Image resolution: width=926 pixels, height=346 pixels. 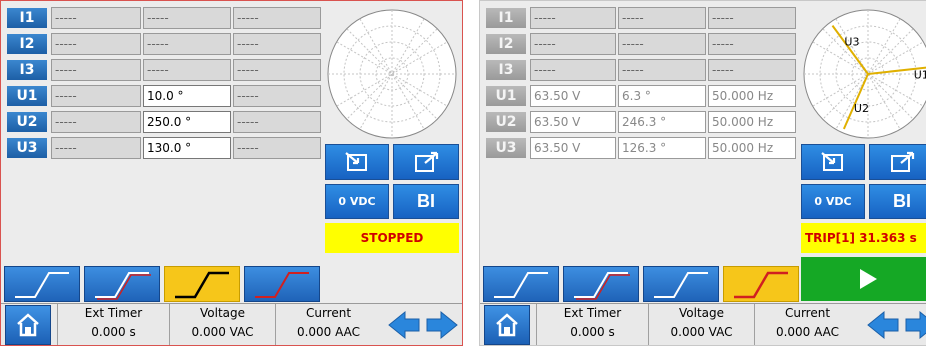 What do you see at coordinates (187, 122) in the screenshot?
I see `angle-input: 250.0 °` at bounding box center [187, 122].